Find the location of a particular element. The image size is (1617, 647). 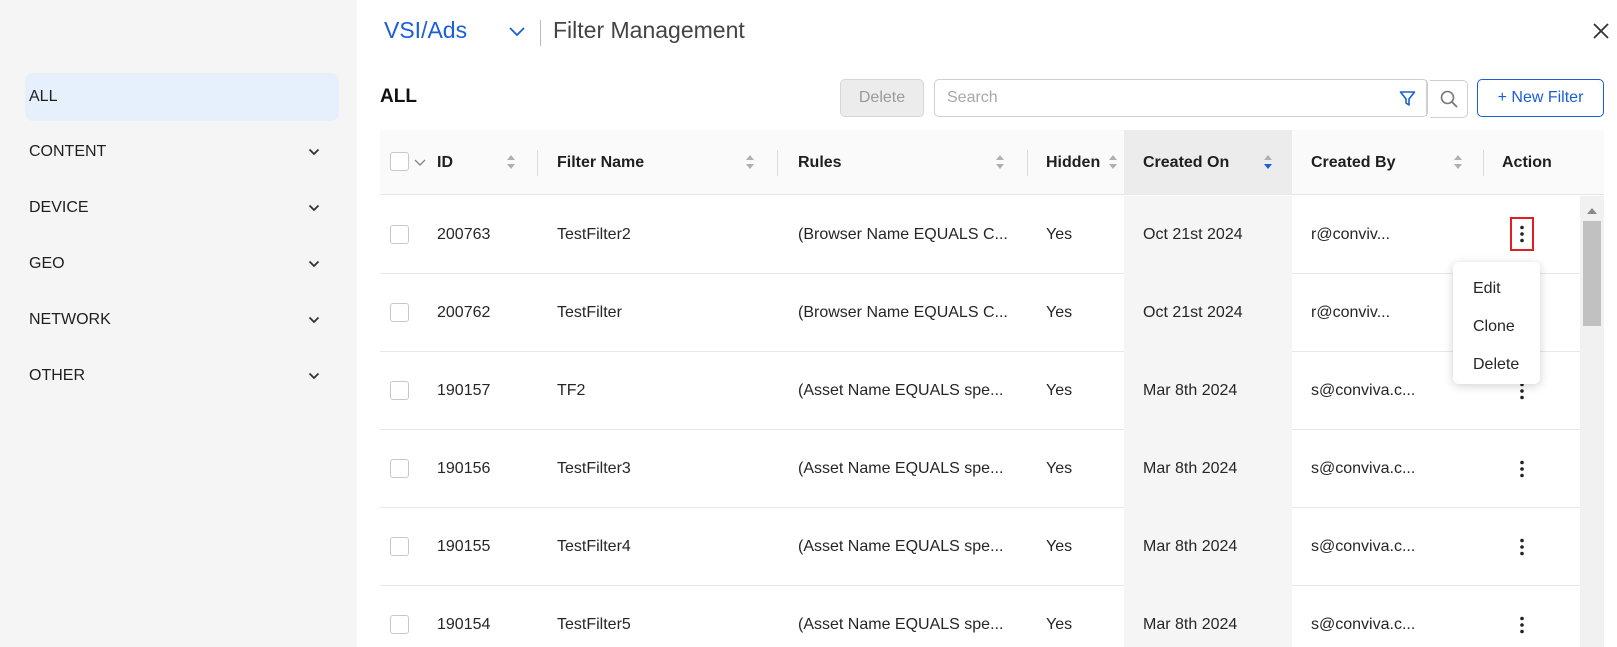

sidebar-item-label: NETWORK is located at coordinates (70, 319).